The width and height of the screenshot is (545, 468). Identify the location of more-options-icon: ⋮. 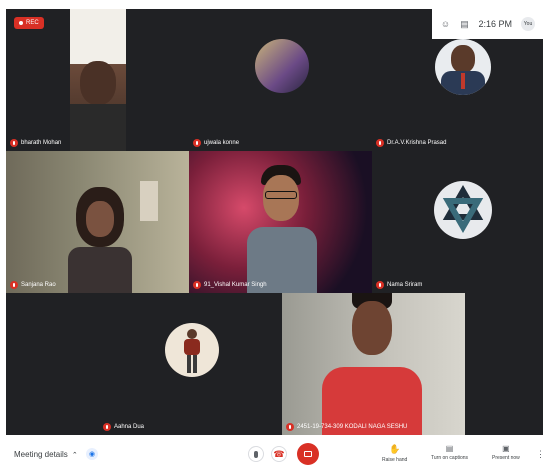
(540, 454).